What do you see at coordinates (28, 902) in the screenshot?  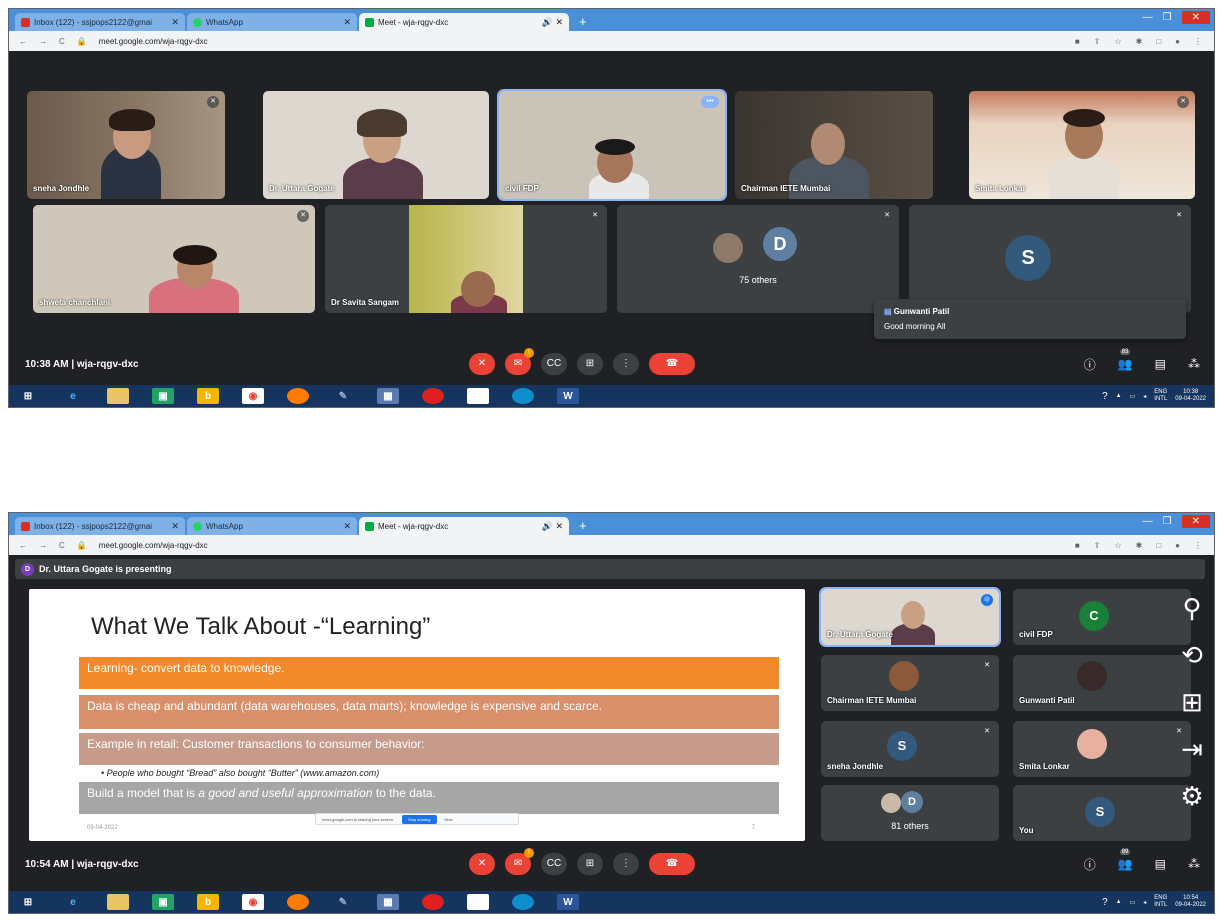 I see `windows-start-icon: ⊞` at bounding box center [28, 902].